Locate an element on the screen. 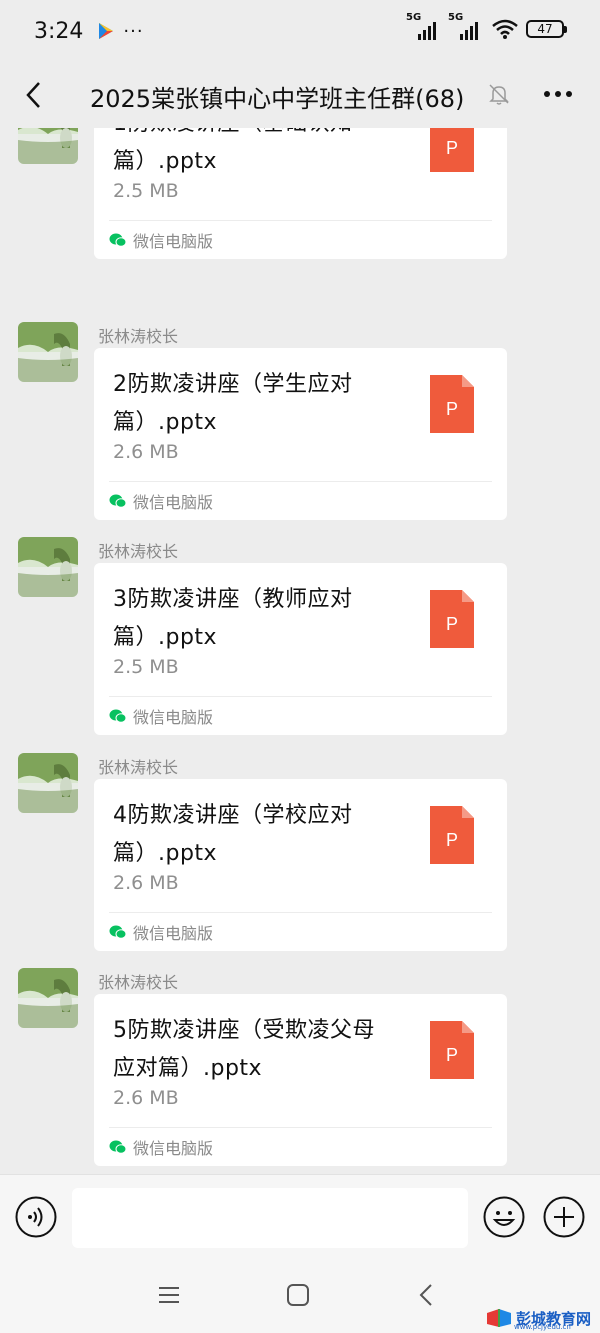 Image resolution: width=600 pixels, height=1333 pixels. home-nav-button is located at coordinates (298, 1295).